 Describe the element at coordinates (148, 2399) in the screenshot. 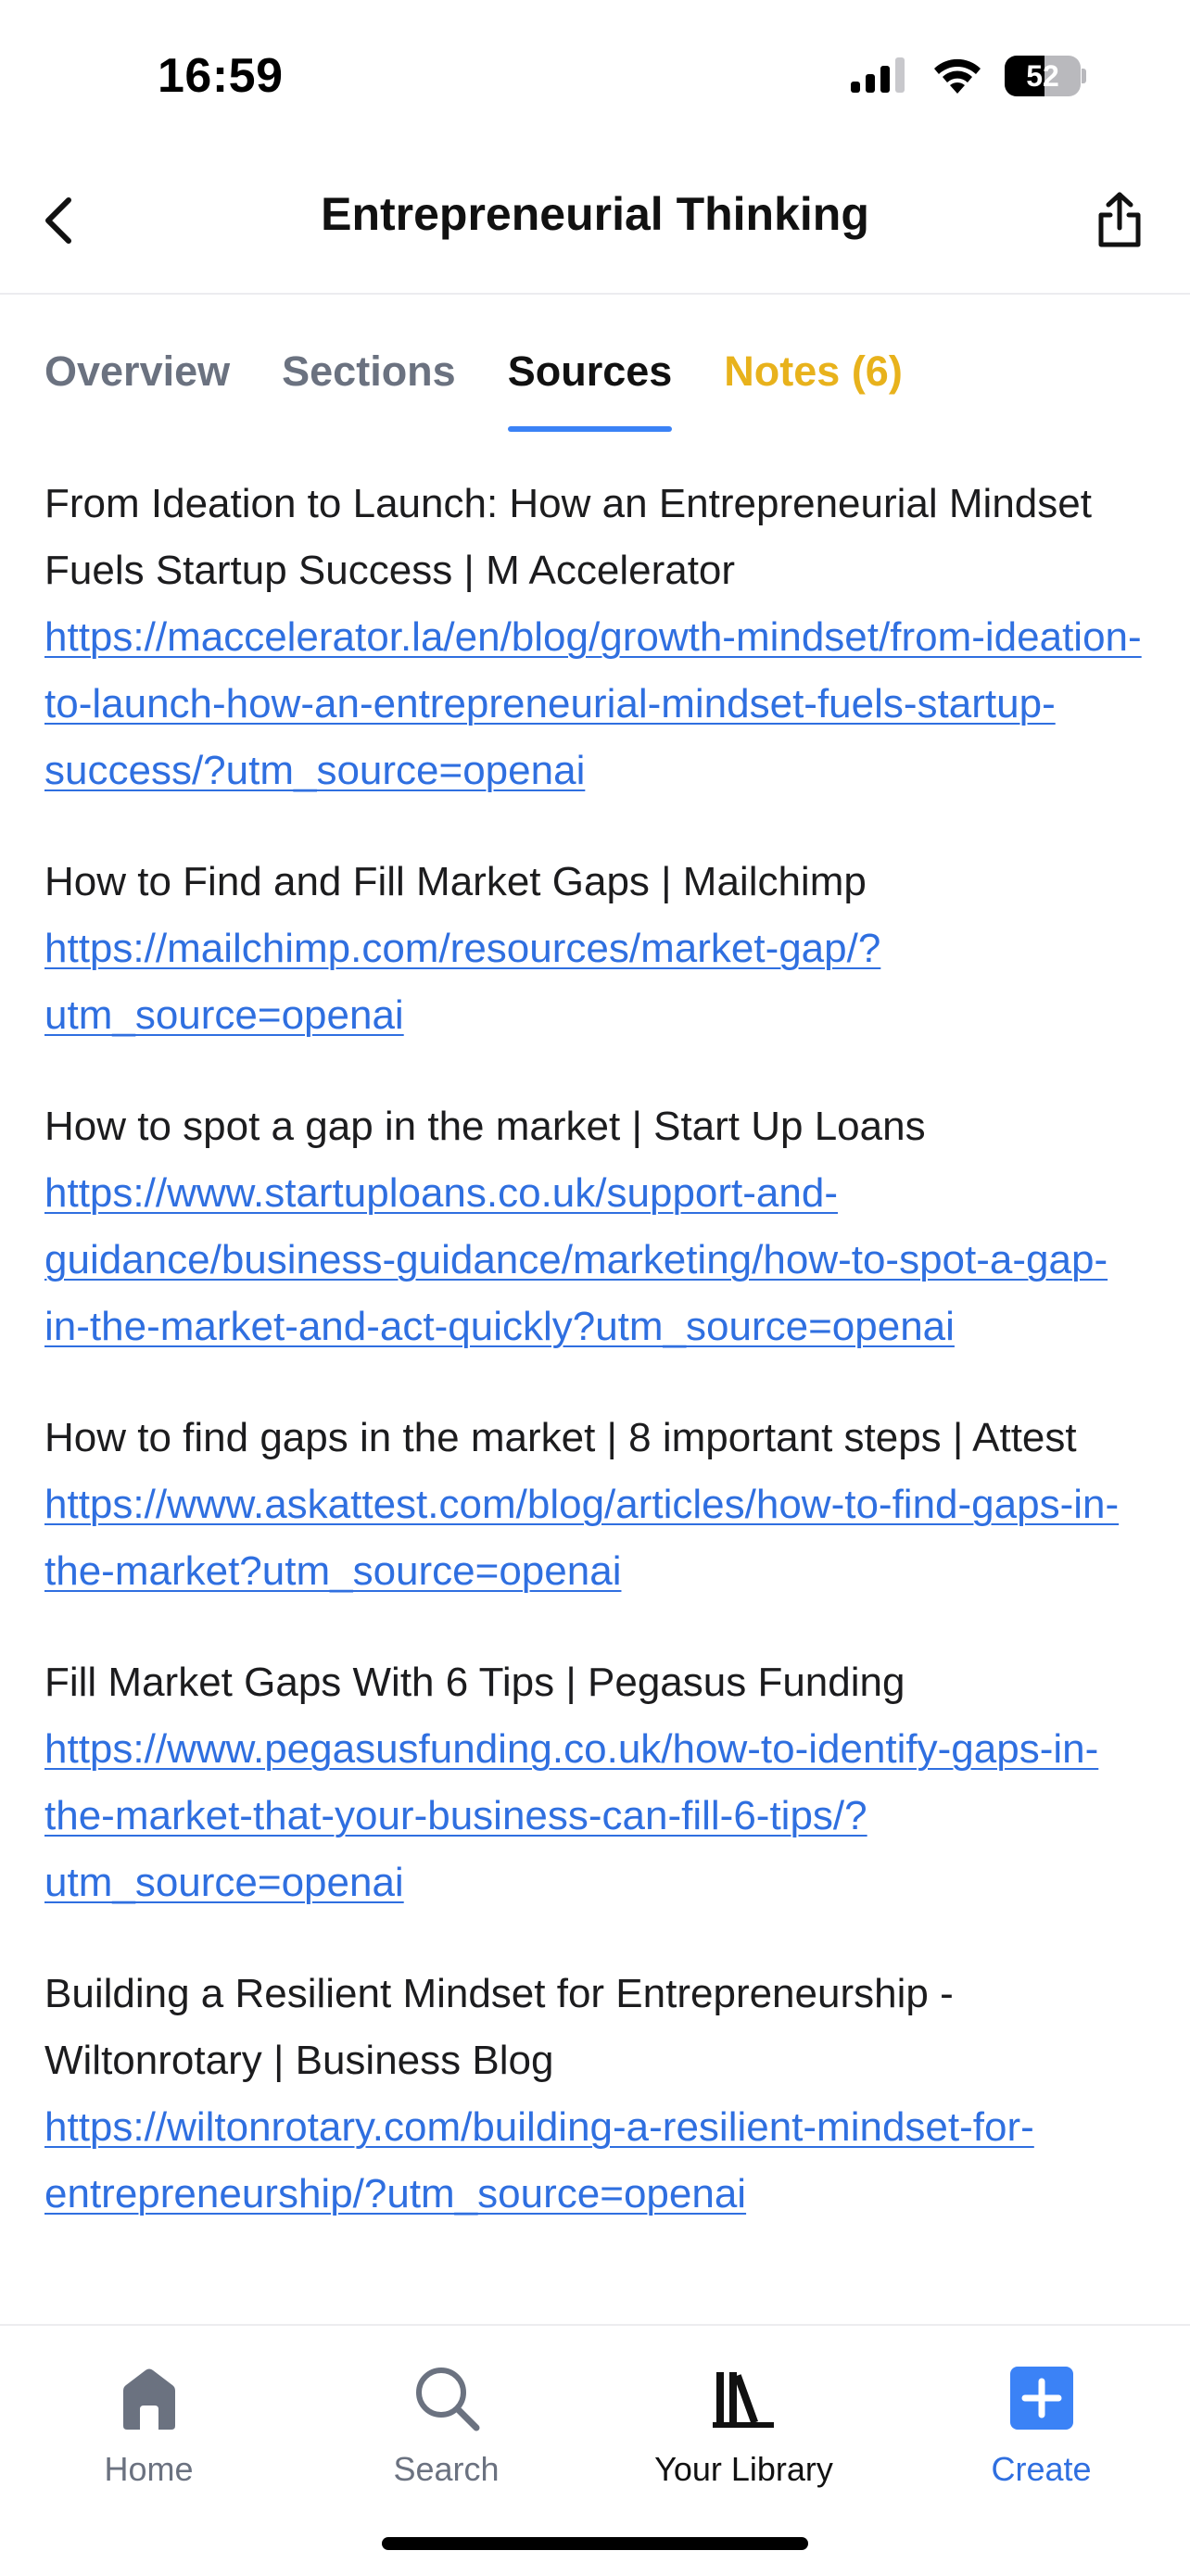

I see `home-icon` at that location.